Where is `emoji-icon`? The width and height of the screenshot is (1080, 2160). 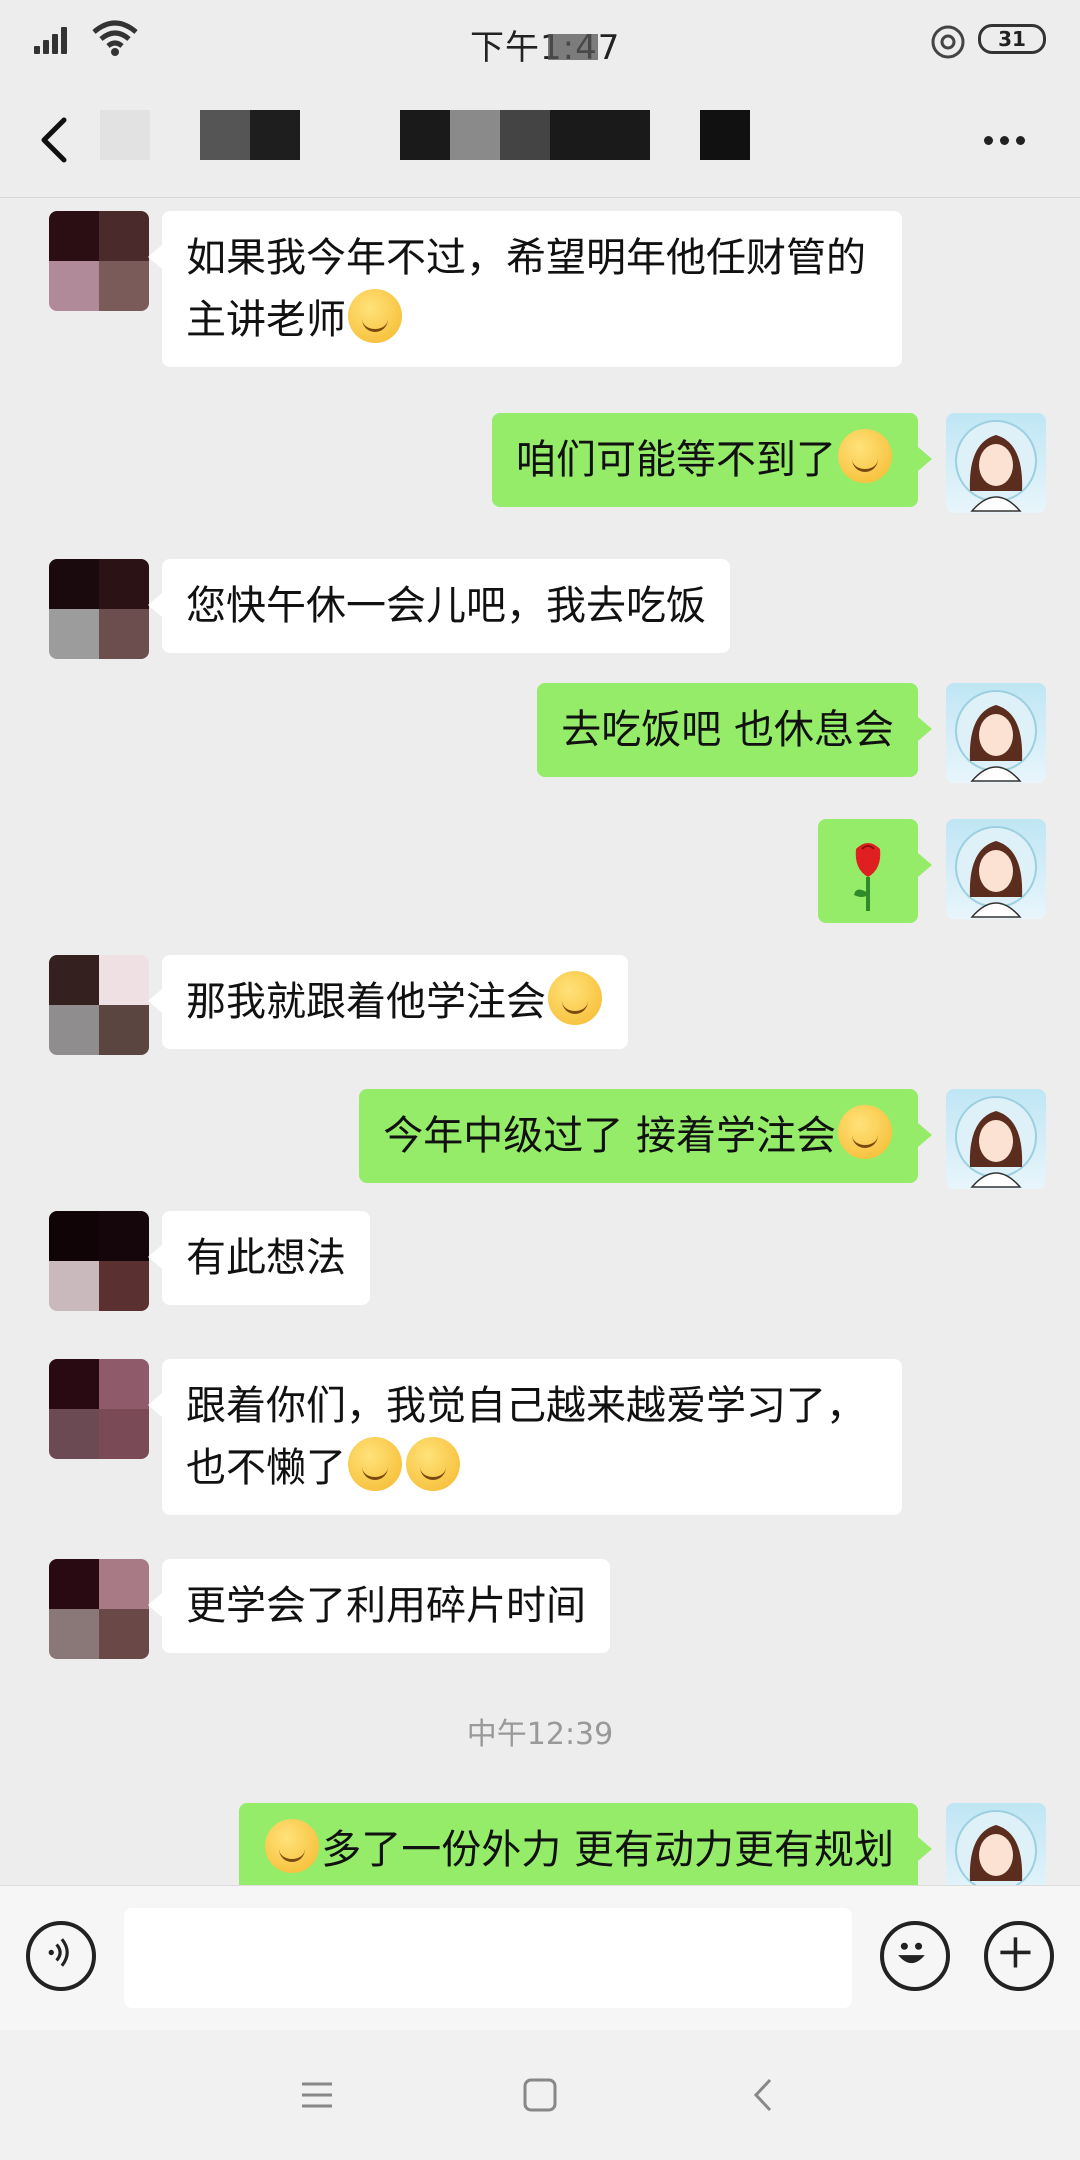
emoji-icon is located at coordinates (915, 1956).